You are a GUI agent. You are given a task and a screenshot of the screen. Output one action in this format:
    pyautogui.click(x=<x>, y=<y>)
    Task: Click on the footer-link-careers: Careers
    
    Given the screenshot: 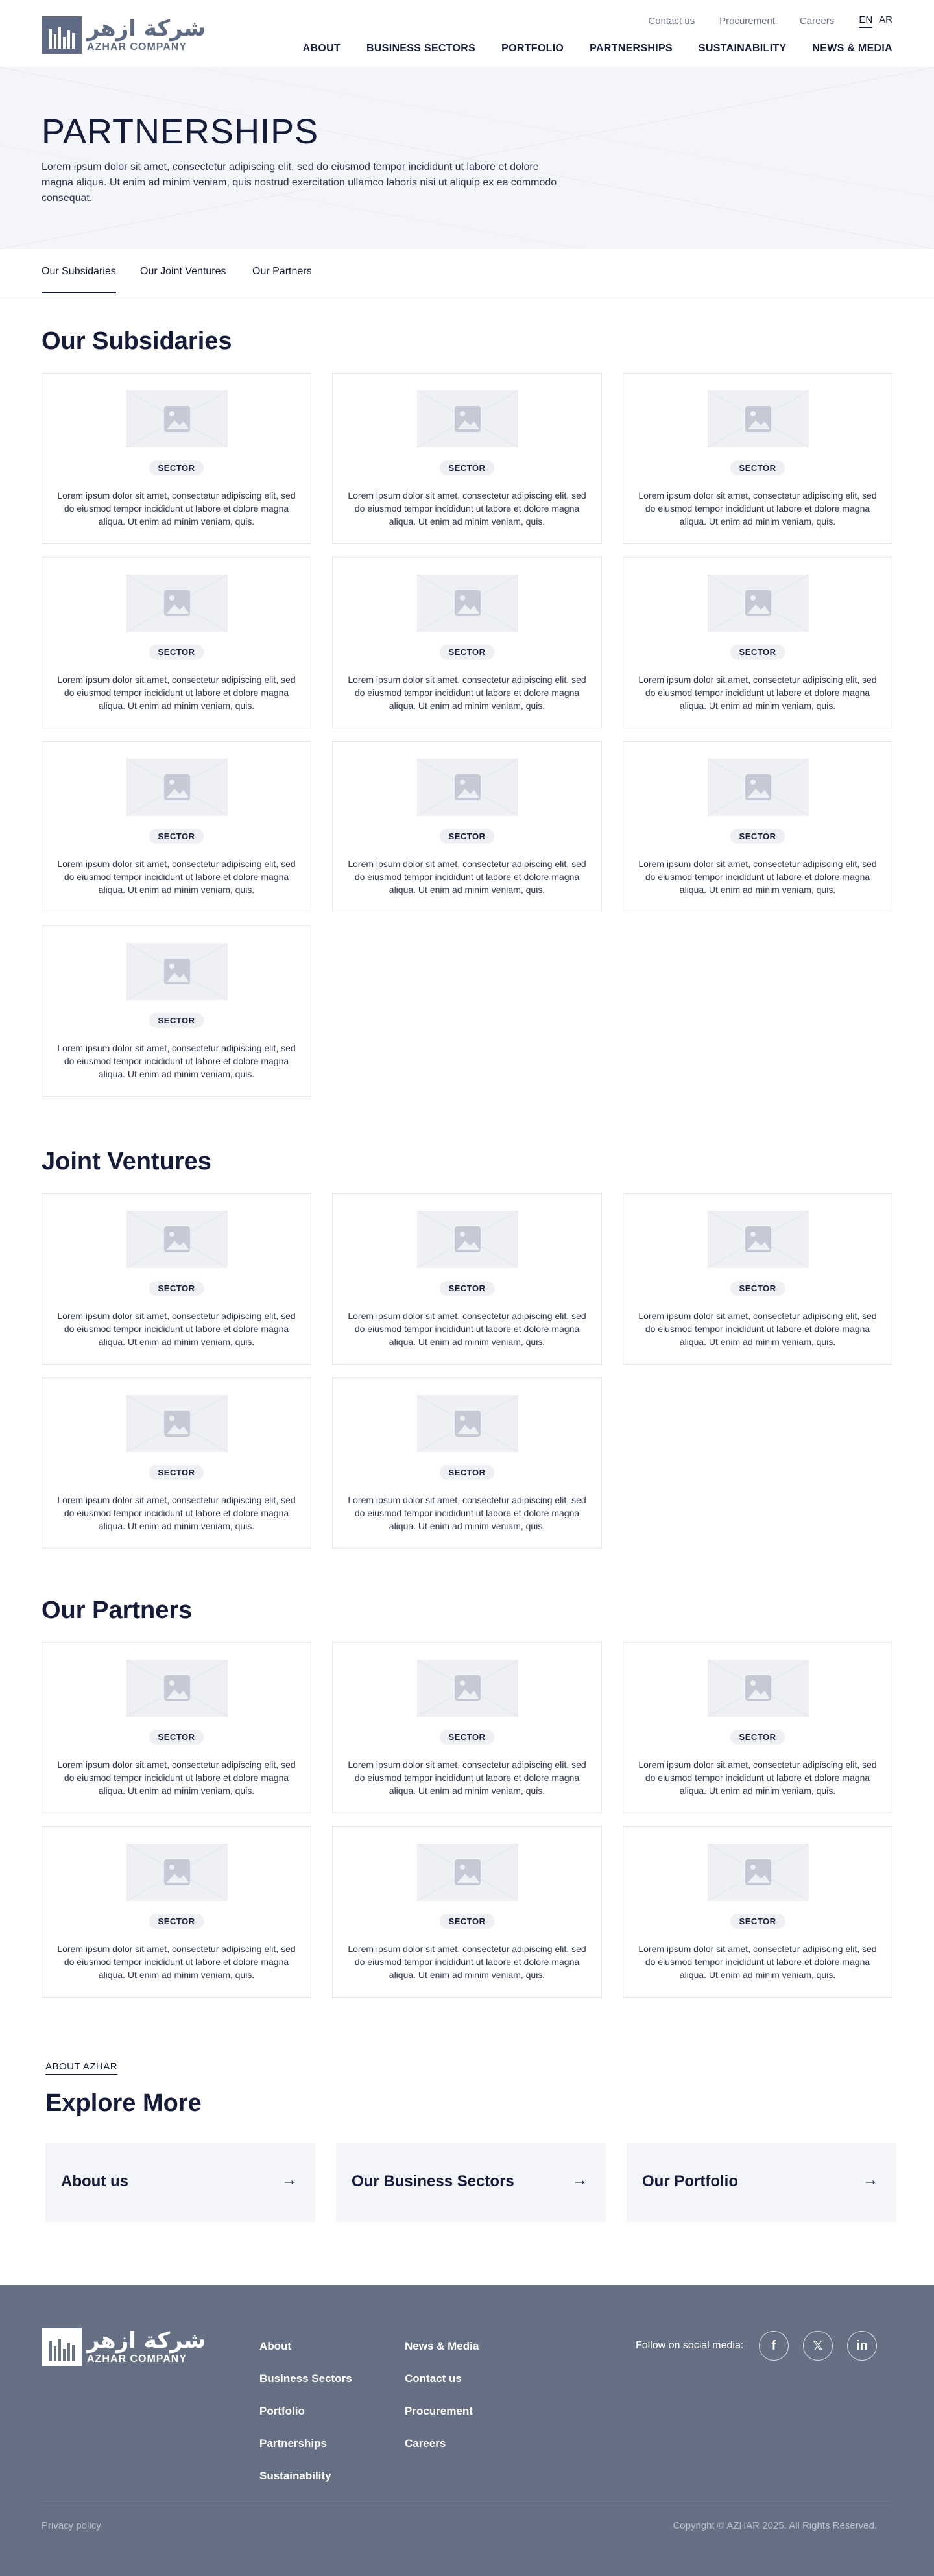 What is the action you would take?
    pyautogui.click(x=442, y=2443)
    